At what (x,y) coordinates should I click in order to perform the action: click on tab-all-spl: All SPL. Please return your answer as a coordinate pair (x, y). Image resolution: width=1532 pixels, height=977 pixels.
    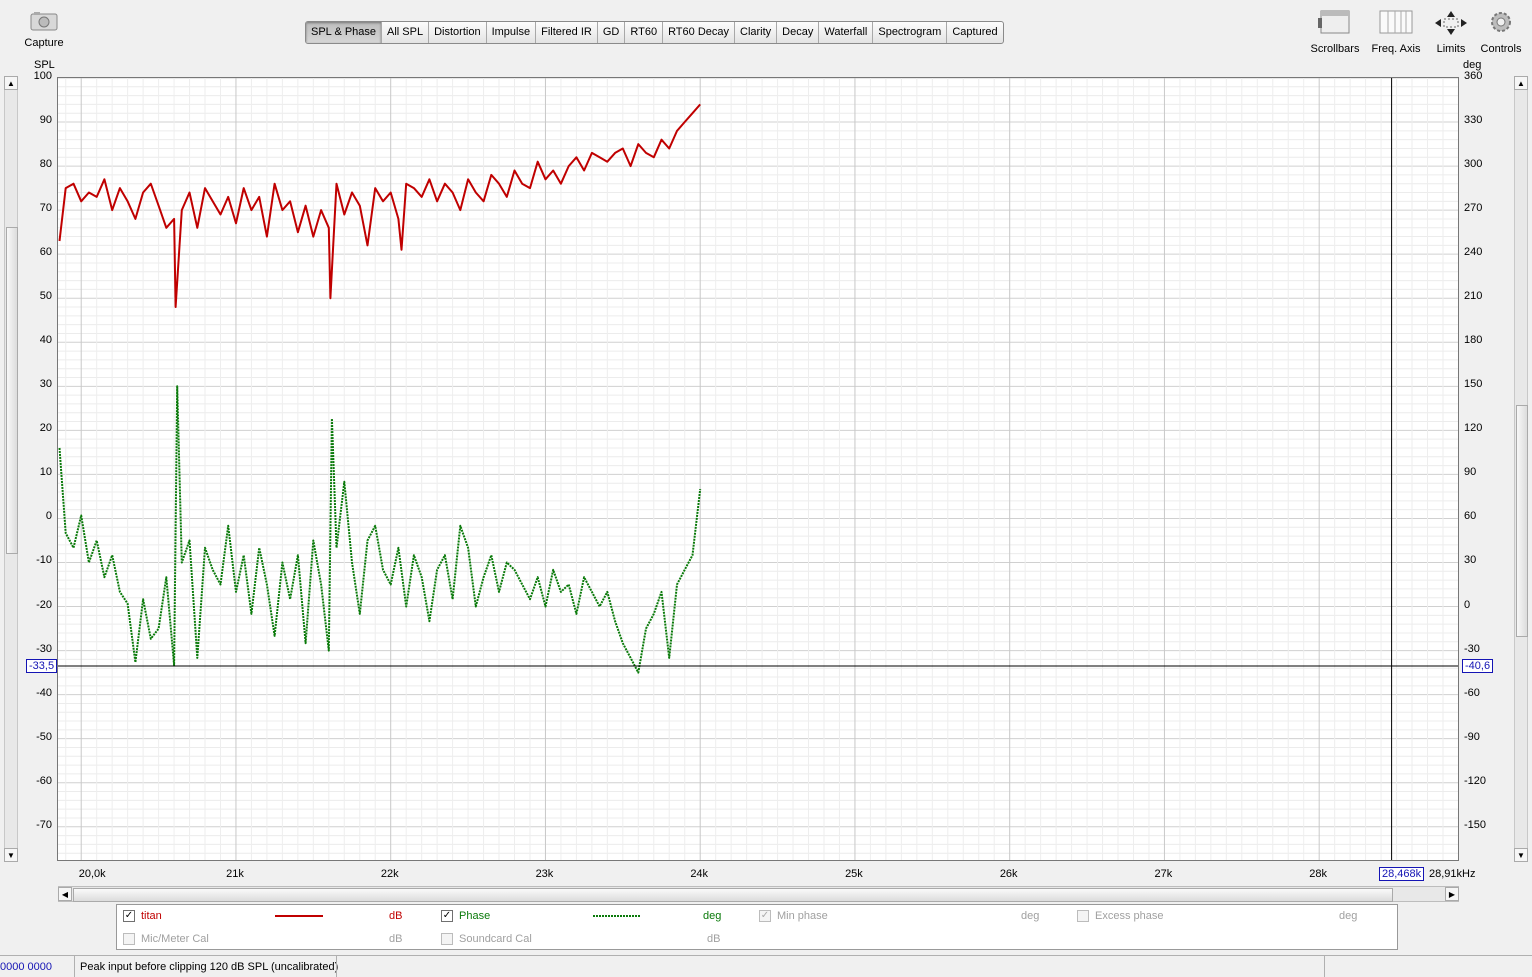
    Looking at the image, I should click on (406, 32).